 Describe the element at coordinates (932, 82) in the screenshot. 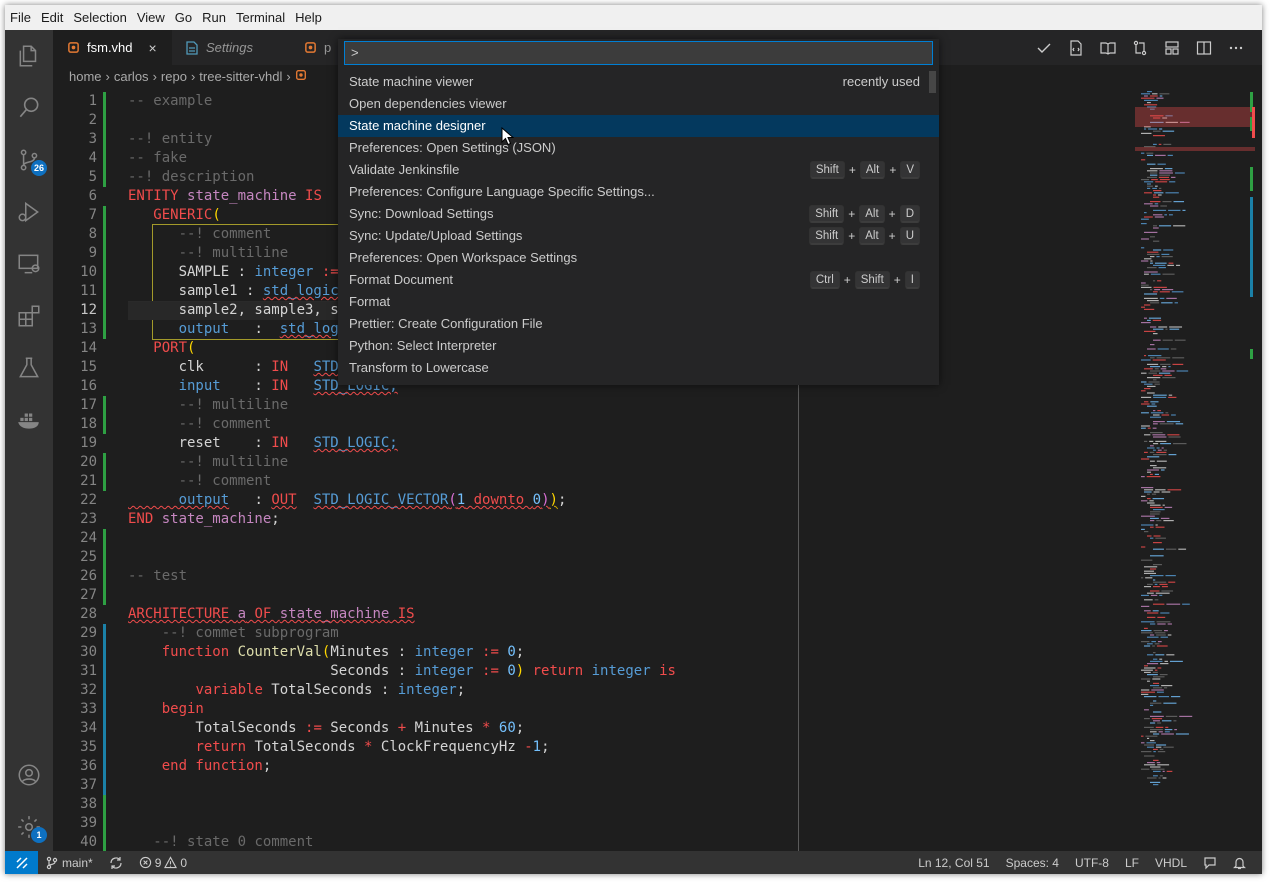

I see `palette-scrollbar` at that location.